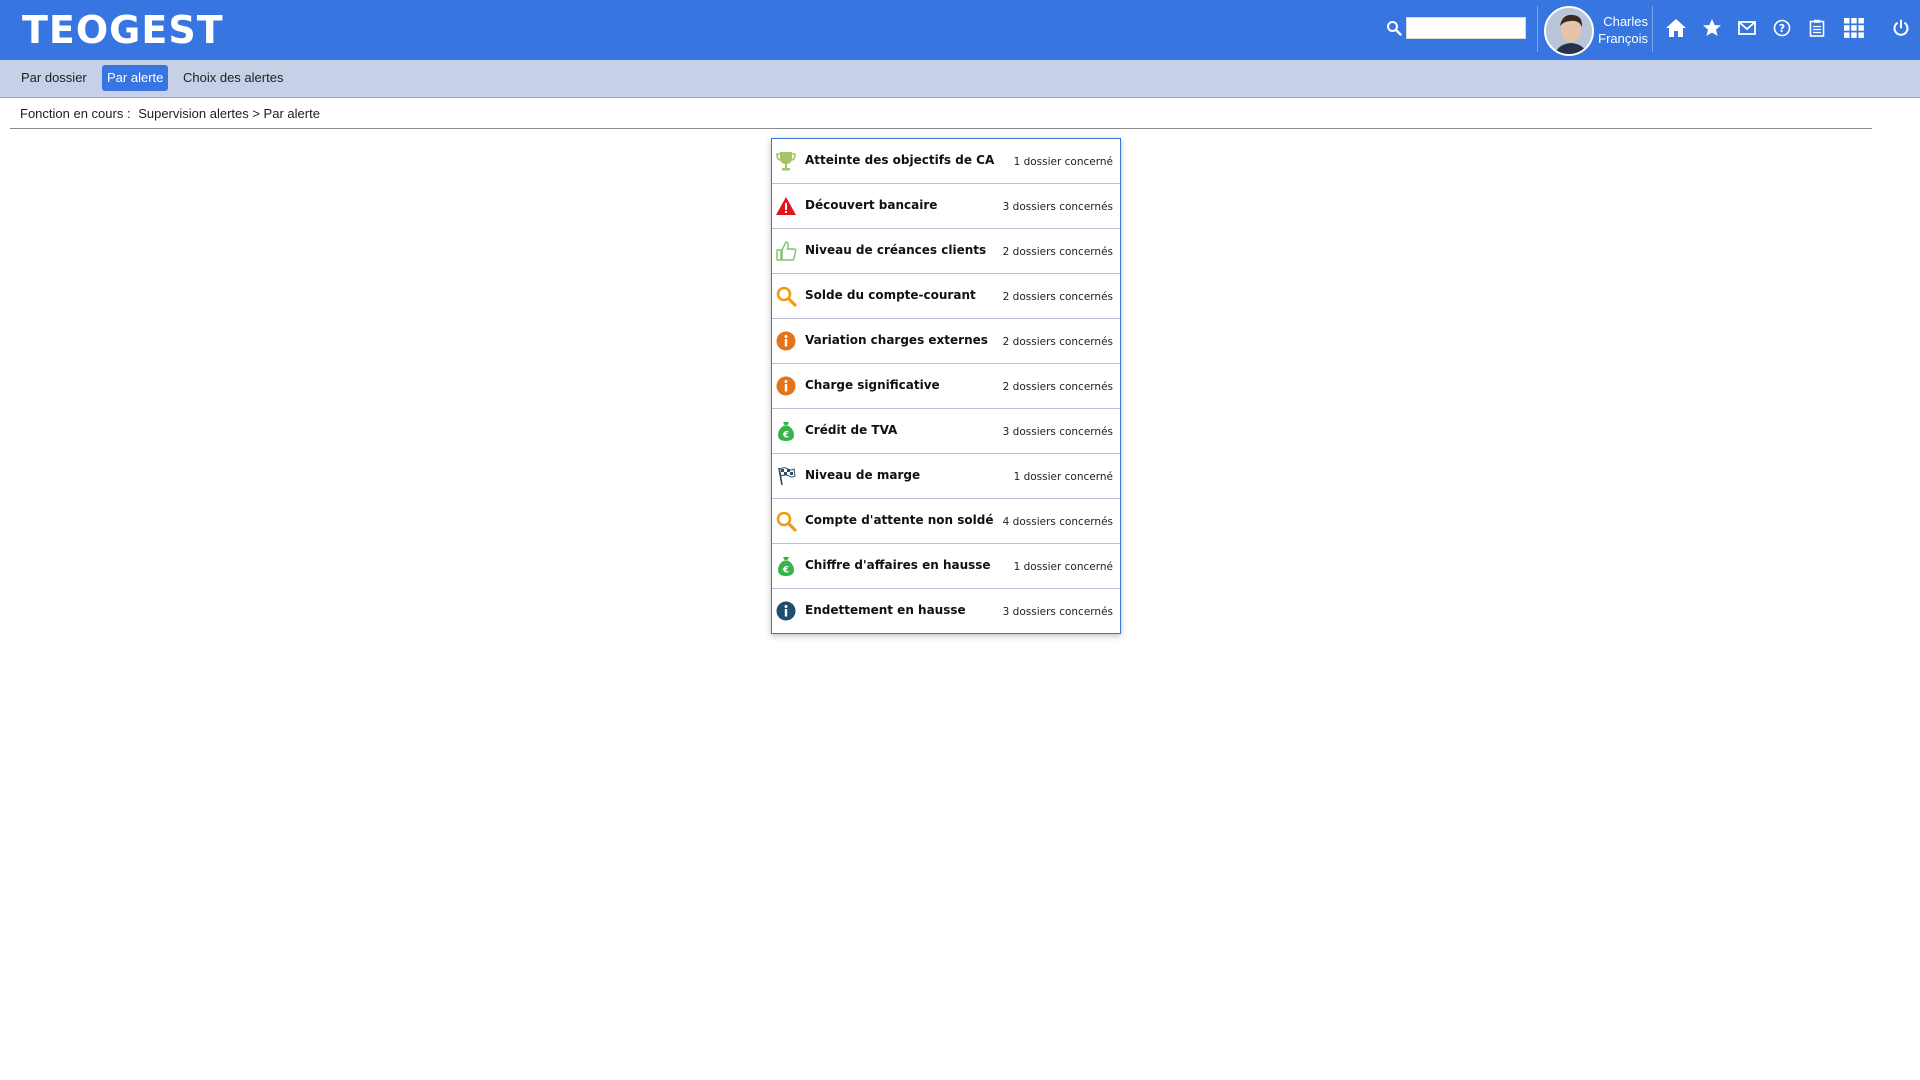  Describe the element at coordinates (946, 431) in the screenshot. I see `alert-row: € Crédit de TVA 3 dossiers concernés` at that location.